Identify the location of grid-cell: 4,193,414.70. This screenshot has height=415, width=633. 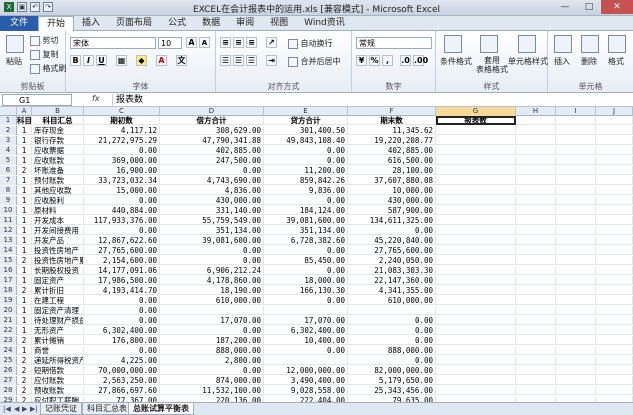
(122, 290).